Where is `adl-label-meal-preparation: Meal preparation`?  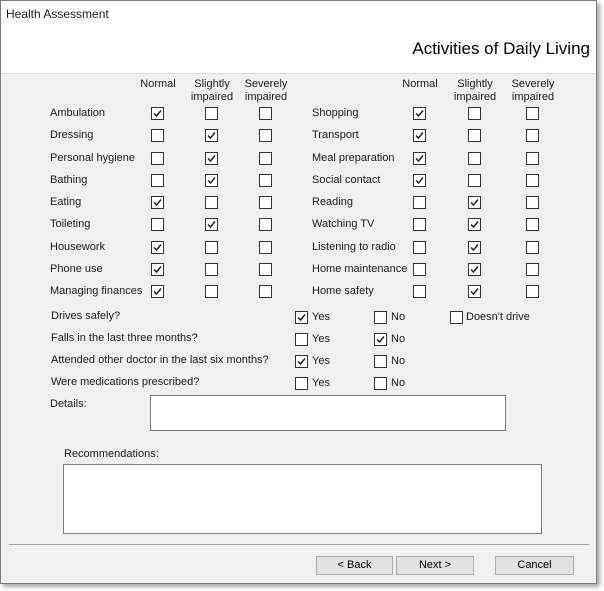 adl-label-meal-preparation: Meal preparation is located at coordinates (353, 158).